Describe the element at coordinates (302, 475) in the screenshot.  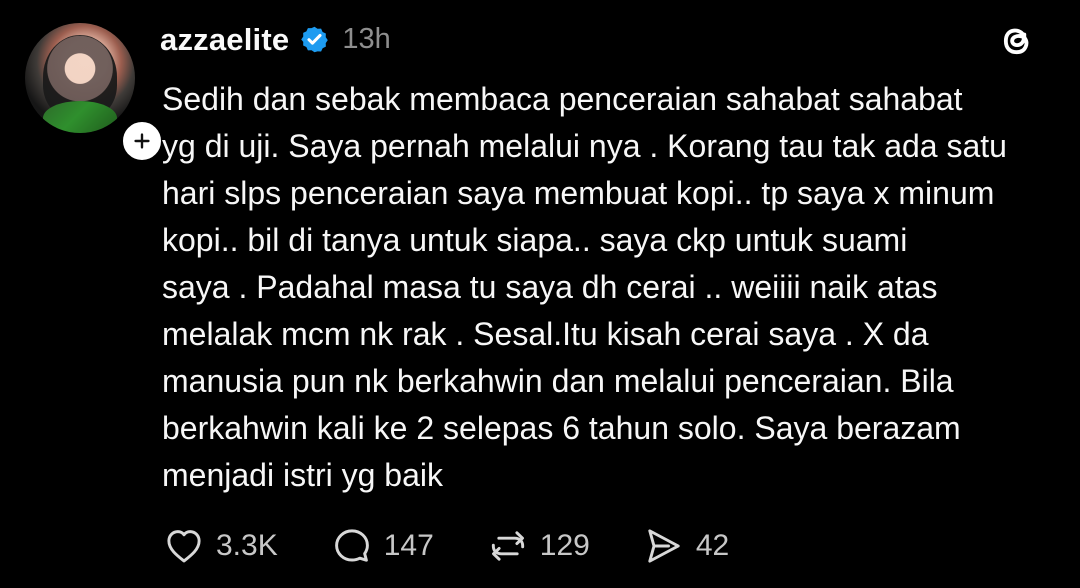
I see `post-text-line: menjadi istri yg baik` at that location.